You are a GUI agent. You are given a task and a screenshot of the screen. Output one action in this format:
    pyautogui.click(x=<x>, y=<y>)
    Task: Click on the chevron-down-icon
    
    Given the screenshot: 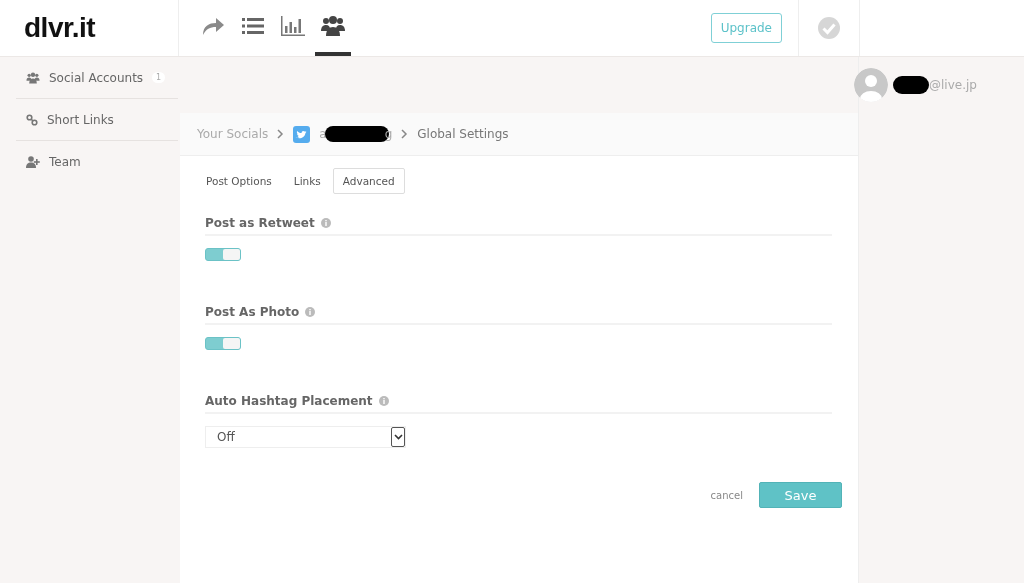 What is the action you would take?
    pyautogui.click(x=398, y=437)
    